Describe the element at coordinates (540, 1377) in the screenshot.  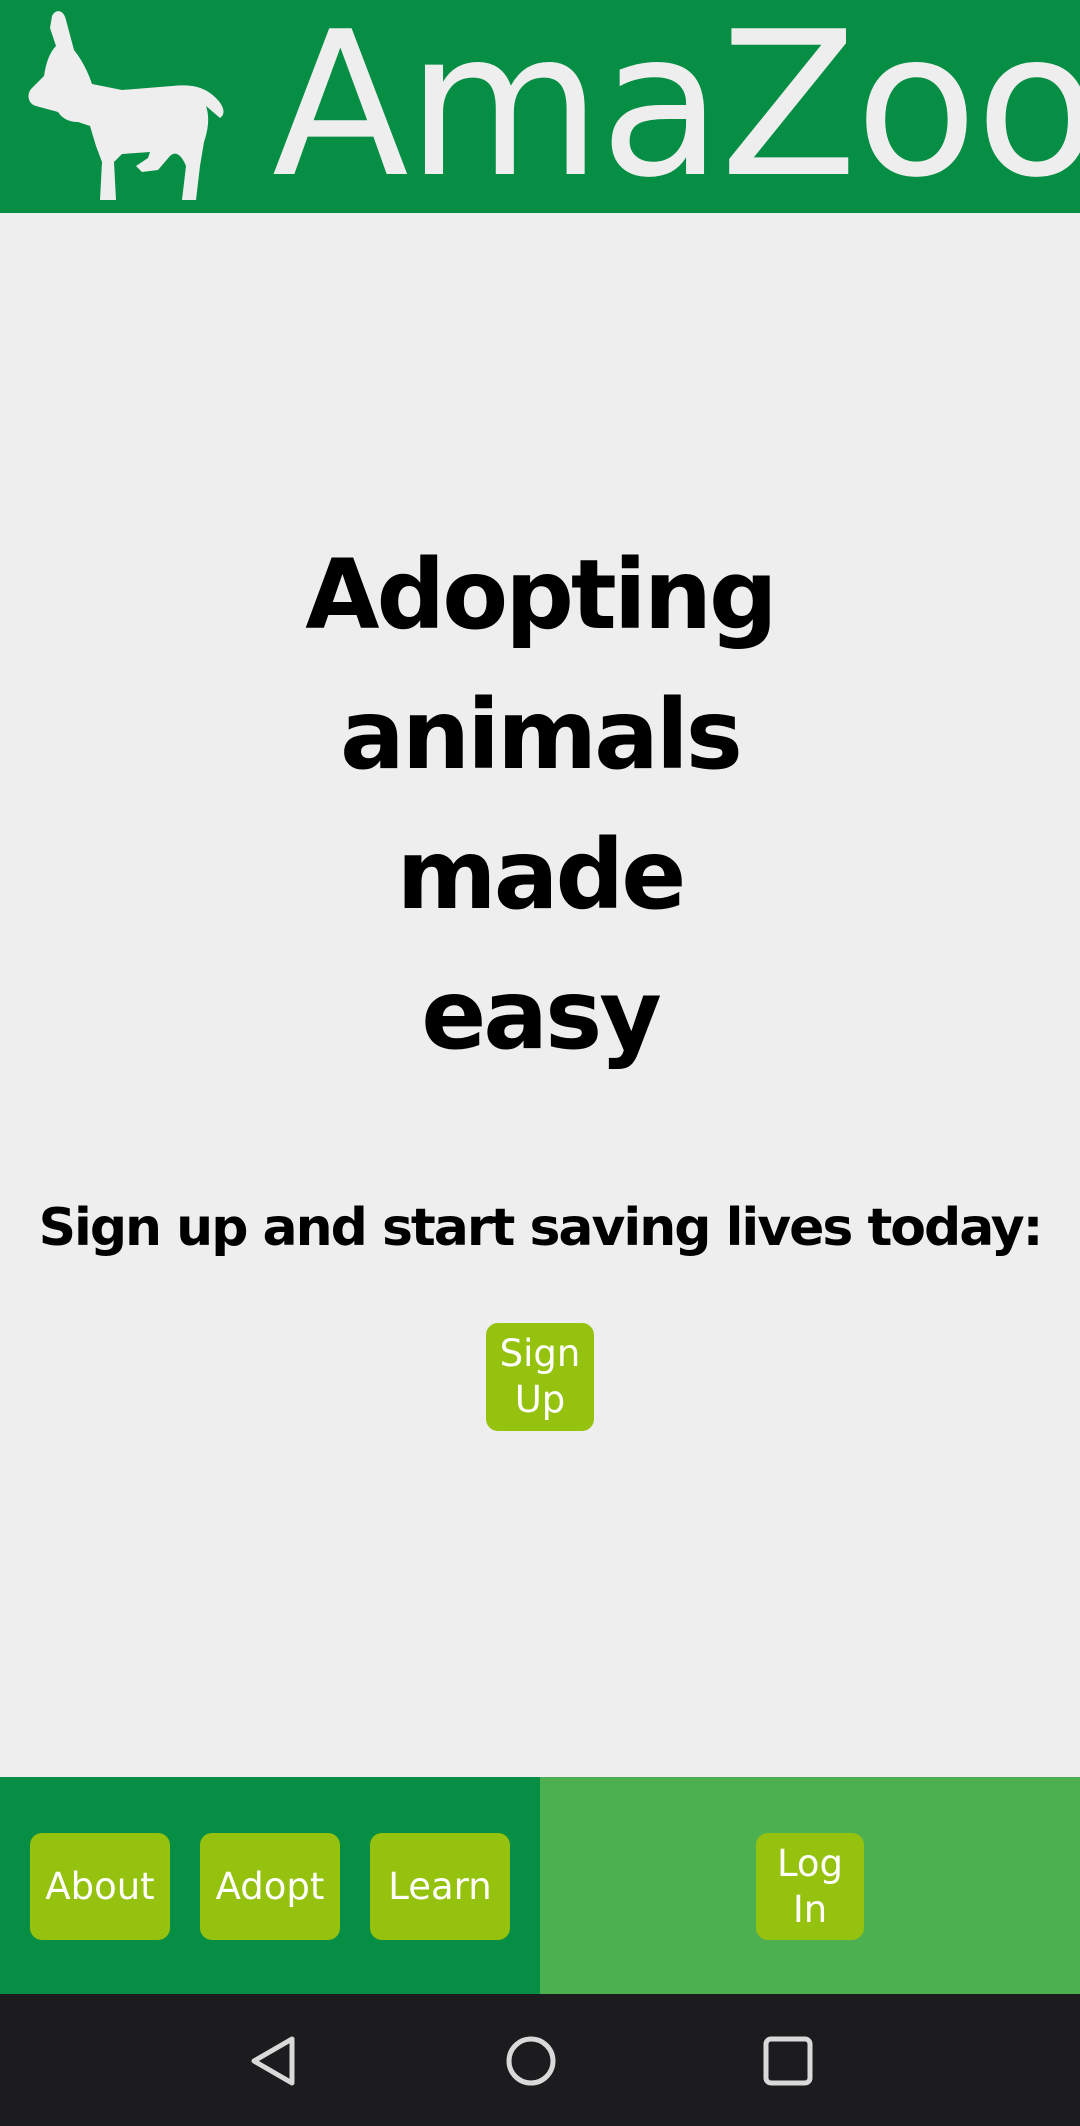
I see `sign-up-button: Sign Up` at that location.